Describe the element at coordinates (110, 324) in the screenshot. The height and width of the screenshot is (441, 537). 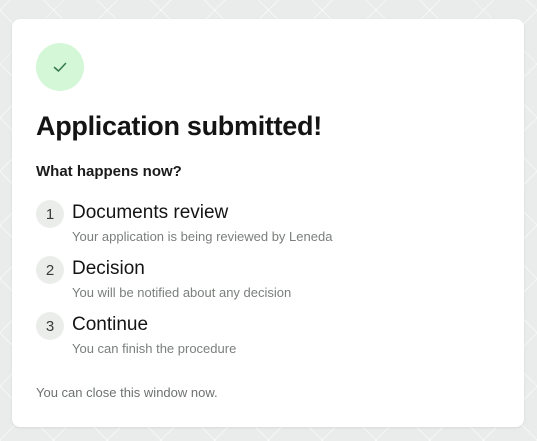
I see `step-title: Continue` at that location.